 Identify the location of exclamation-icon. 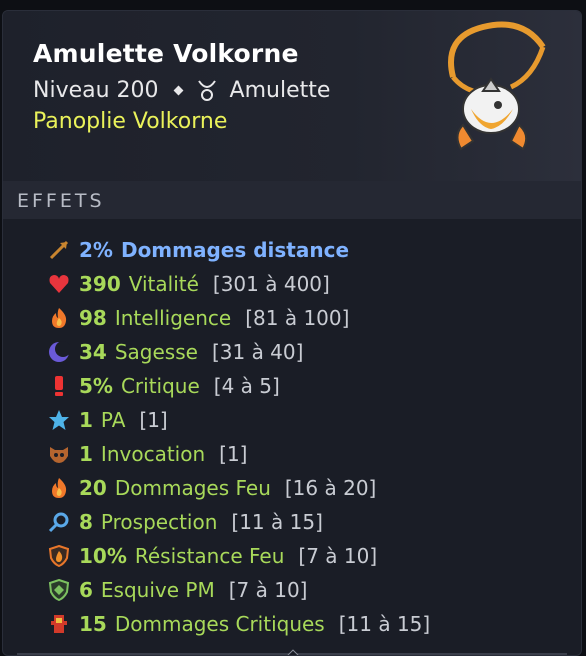
(59, 386).